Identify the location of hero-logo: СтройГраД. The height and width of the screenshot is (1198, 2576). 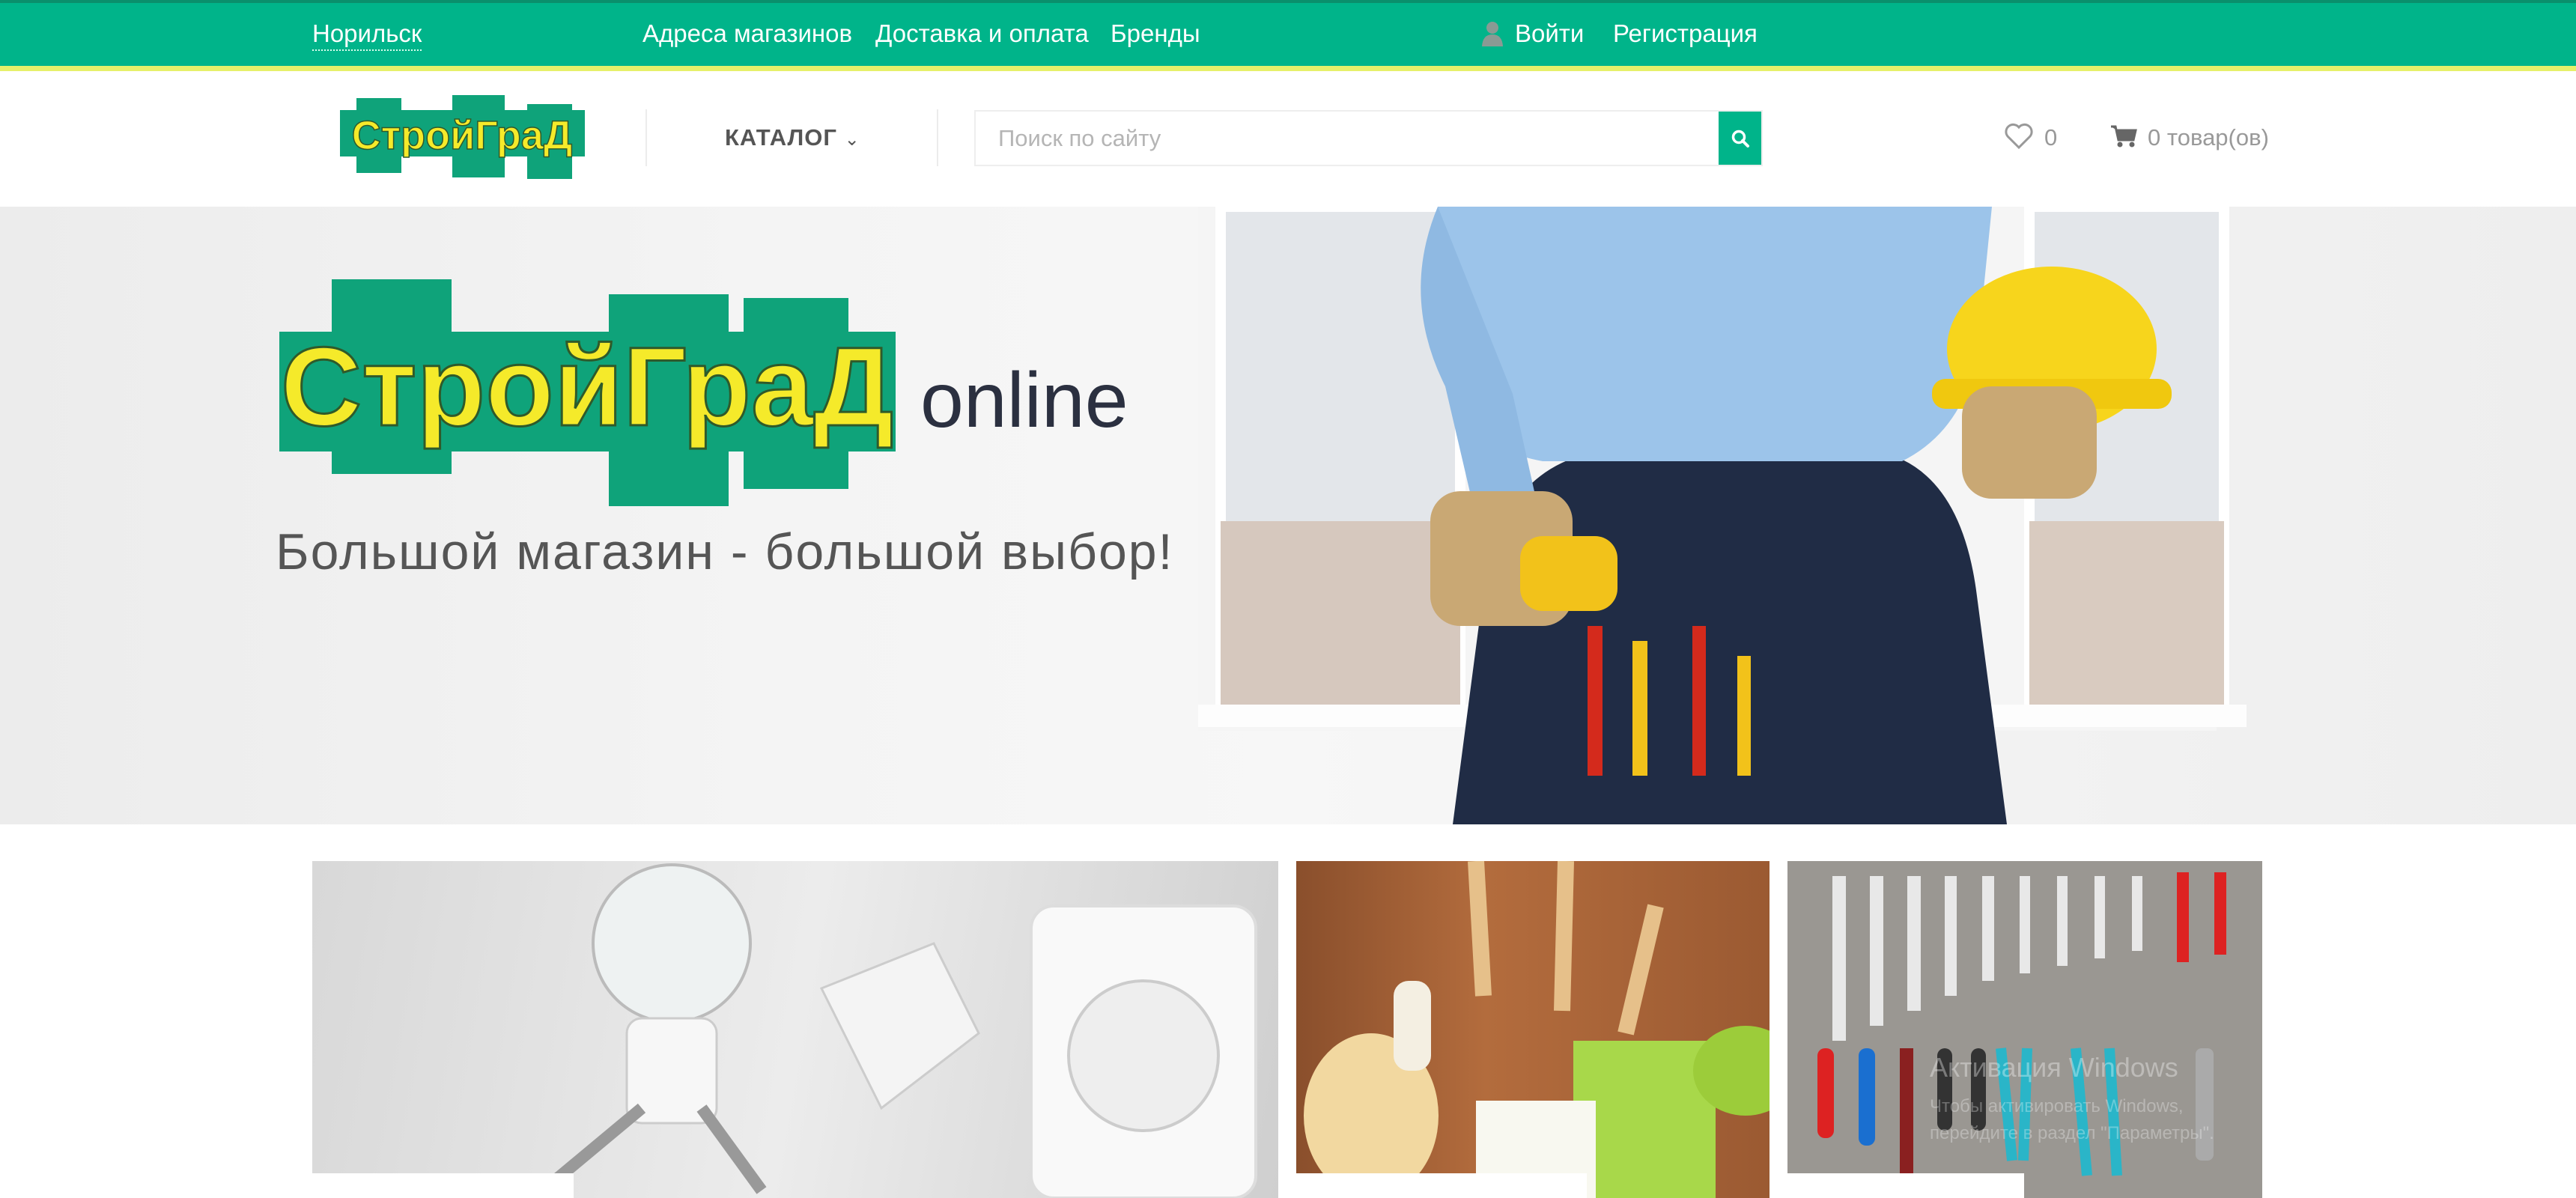
(587, 392).